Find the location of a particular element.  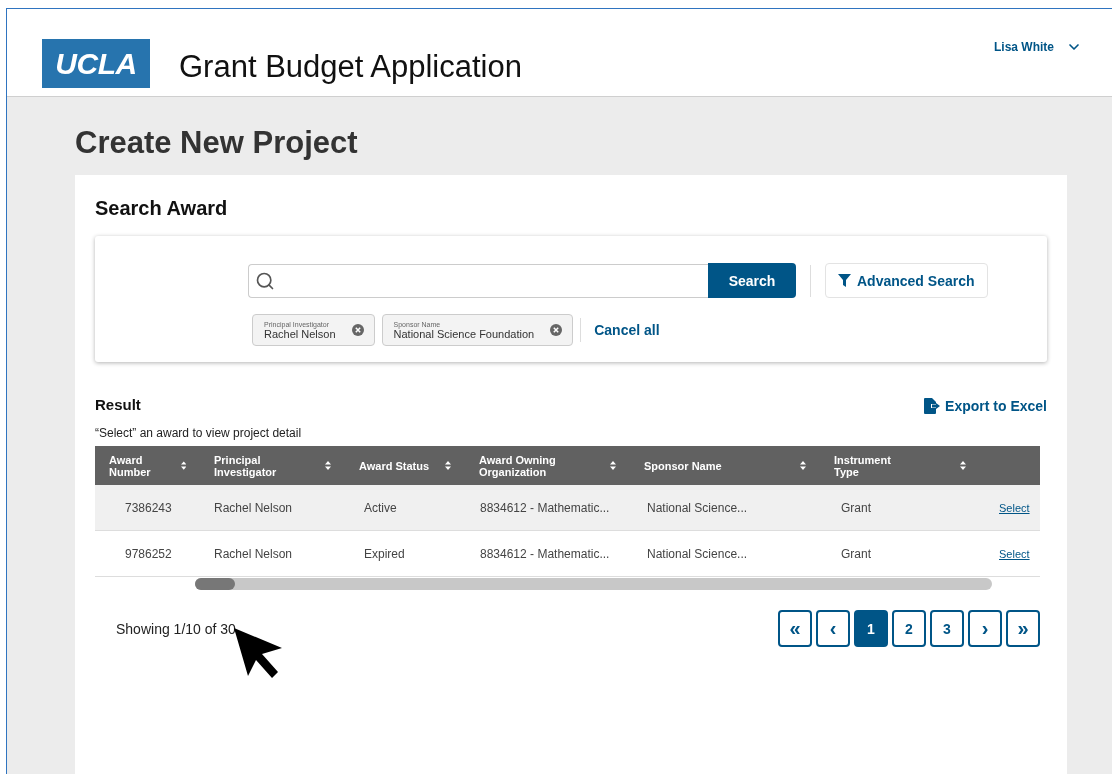

column-header: Sponsor Name is located at coordinates (725, 465).